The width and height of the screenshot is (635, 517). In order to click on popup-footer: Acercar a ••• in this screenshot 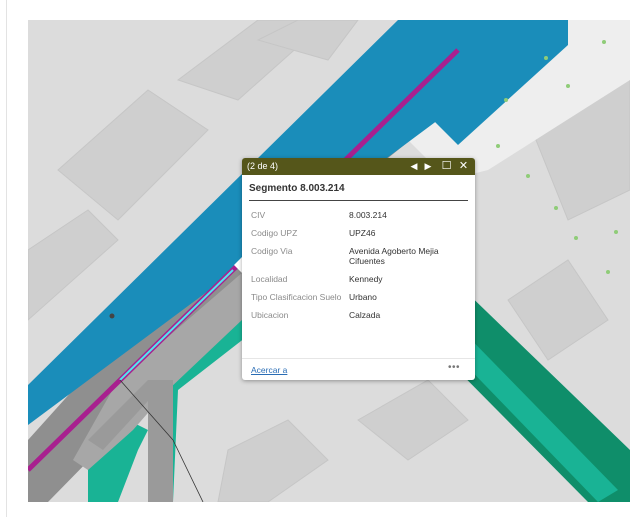, I will do `click(358, 369)`.